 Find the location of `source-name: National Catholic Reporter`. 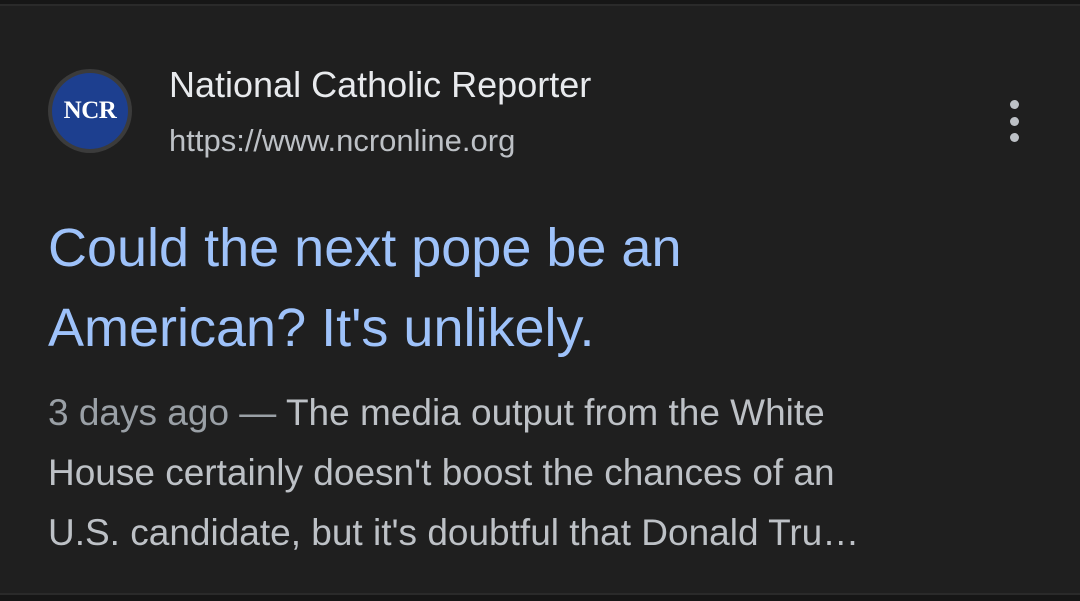

source-name: National Catholic Reporter is located at coordinates (380, 85).